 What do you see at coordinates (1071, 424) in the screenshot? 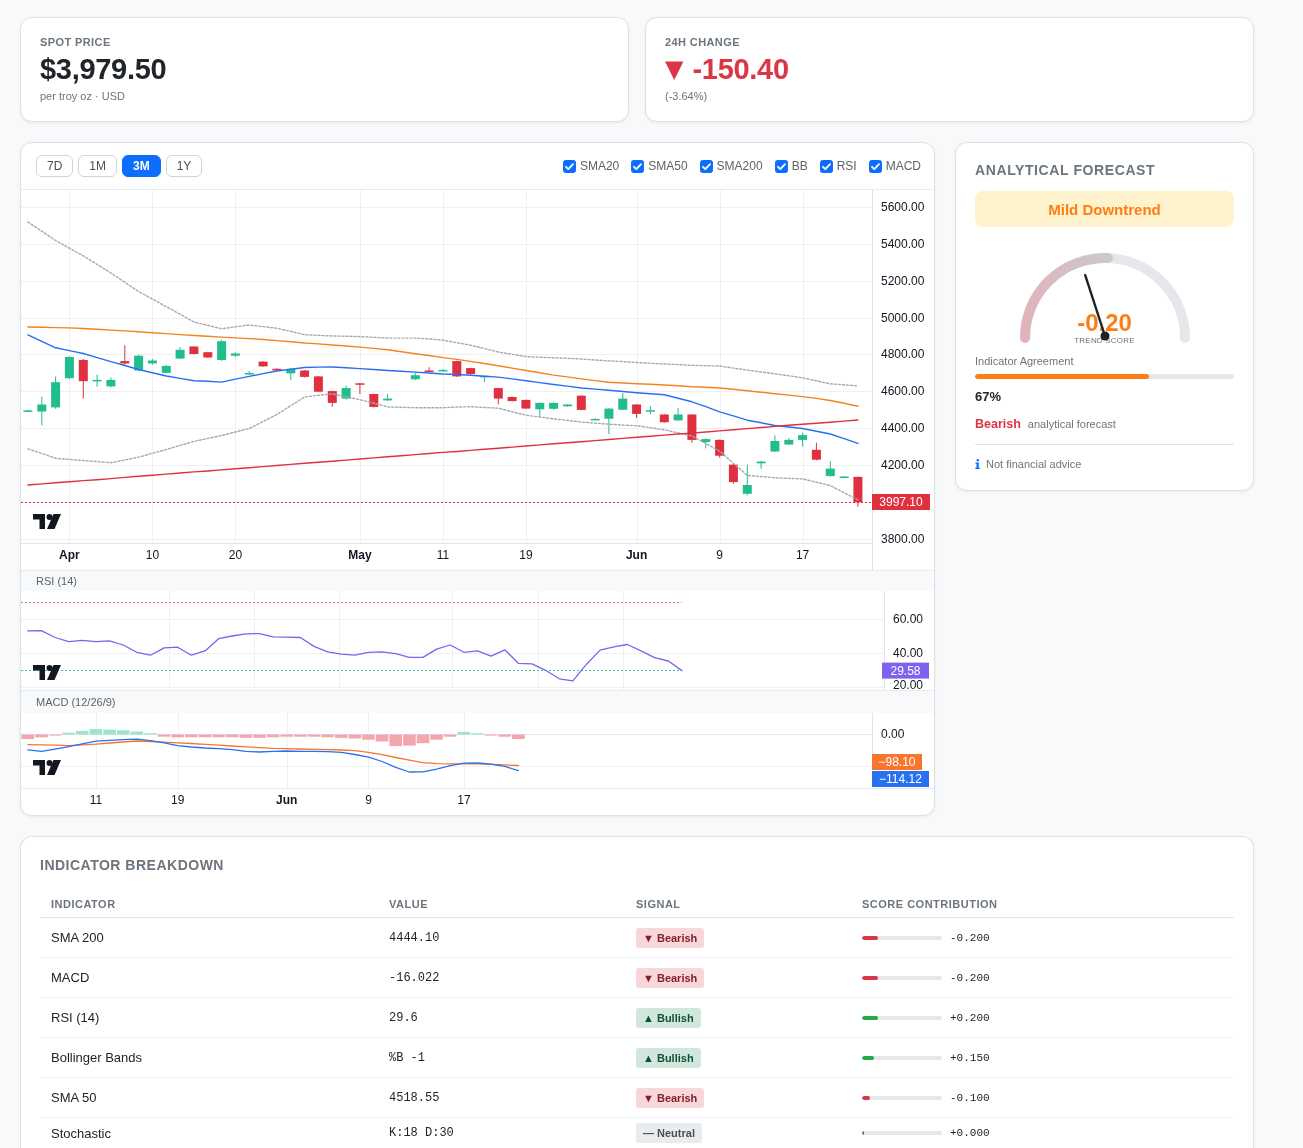
I see `forecast-note: analytical forecast` at bounding box center [1071, 424].